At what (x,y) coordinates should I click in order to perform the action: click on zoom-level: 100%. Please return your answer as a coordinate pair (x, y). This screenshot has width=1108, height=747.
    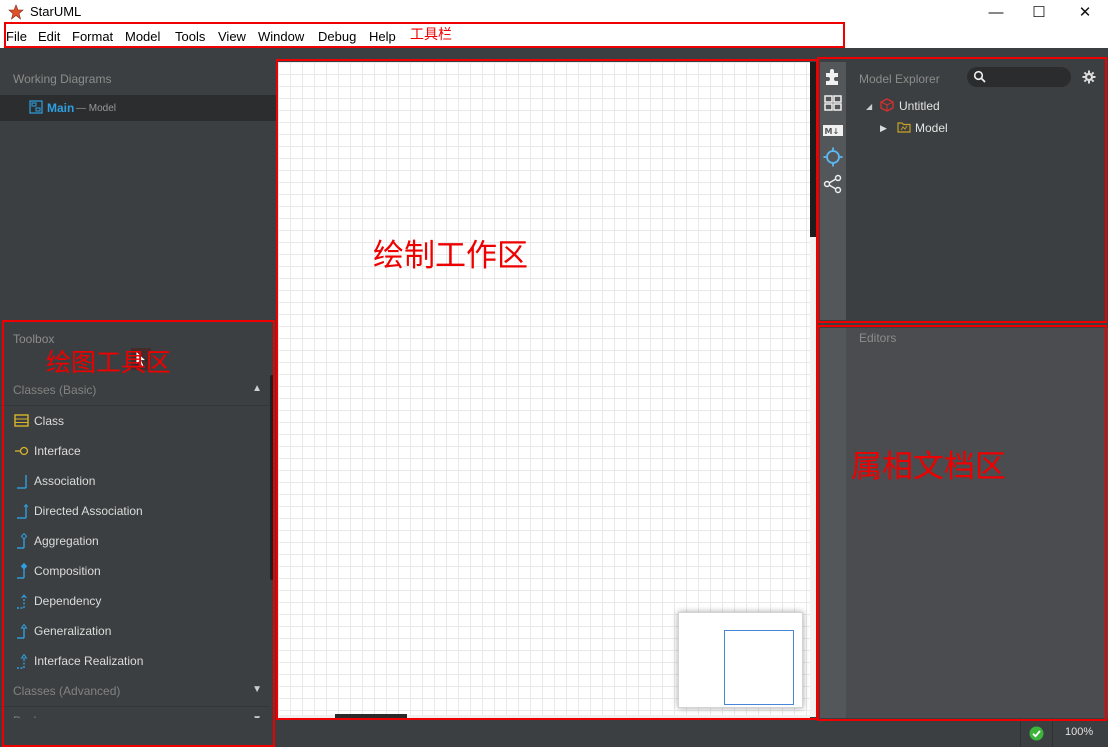
    Looking at the image, I should click on (1079, 732).